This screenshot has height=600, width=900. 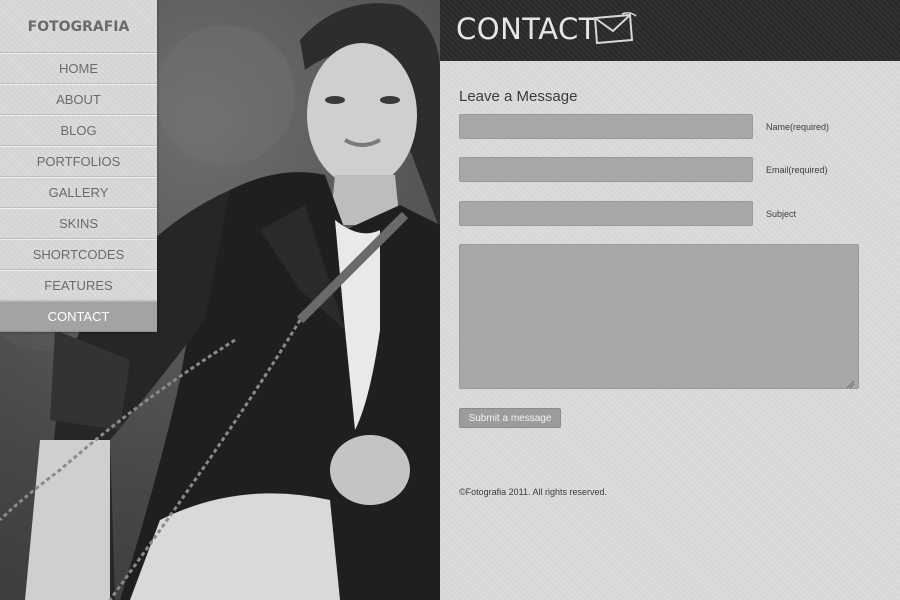 I want to click on subject-input, so click(x=606, y=213).